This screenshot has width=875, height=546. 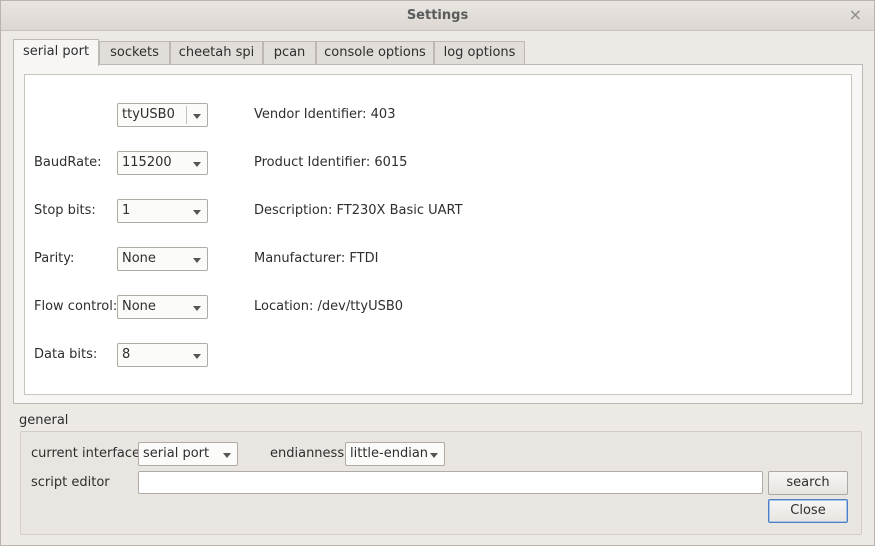 What do you see at coordinates (66, 354) in the screenshot?
I see `data-bits-label: Data bits:` at bounding box center [66, 354].